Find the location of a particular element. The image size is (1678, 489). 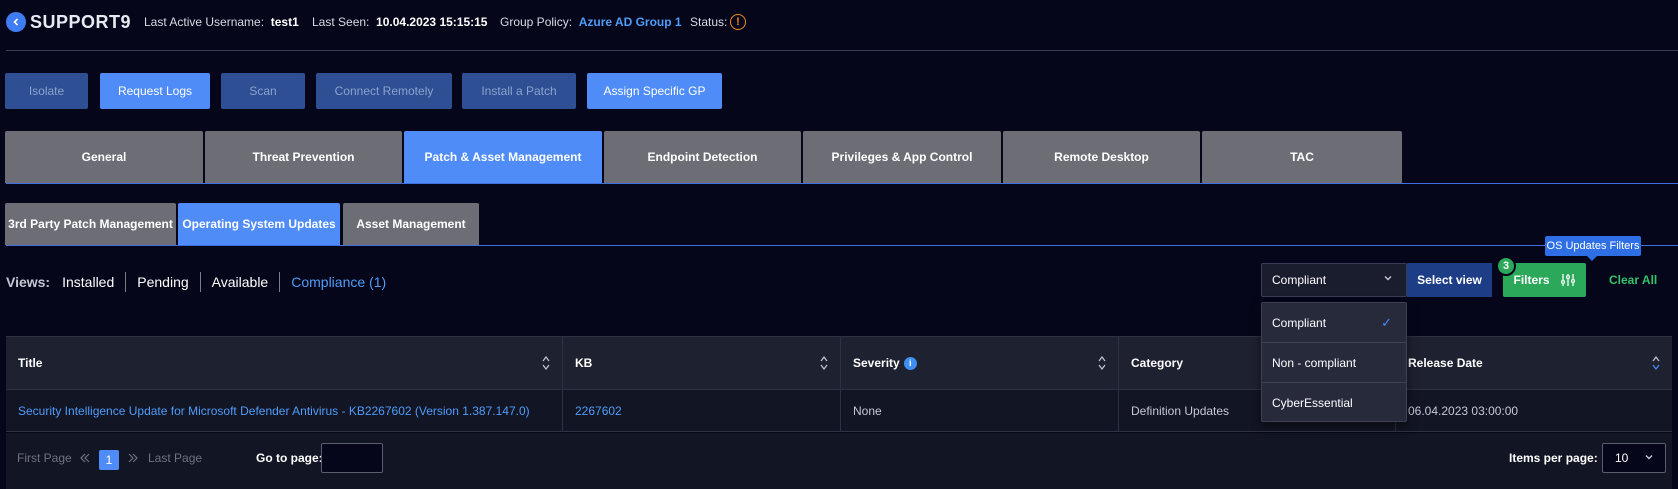

option-compliant-label: Compliant is located at coordinates (1299, 322).